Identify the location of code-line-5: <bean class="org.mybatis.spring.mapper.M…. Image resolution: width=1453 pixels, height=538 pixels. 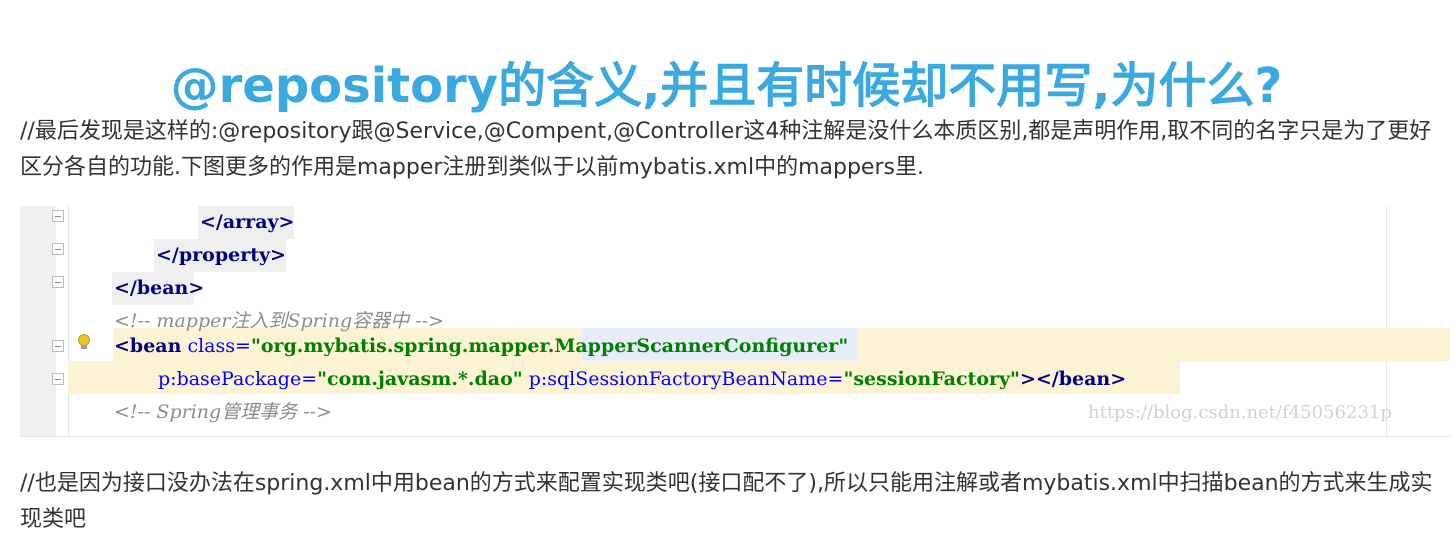
(481, 346).